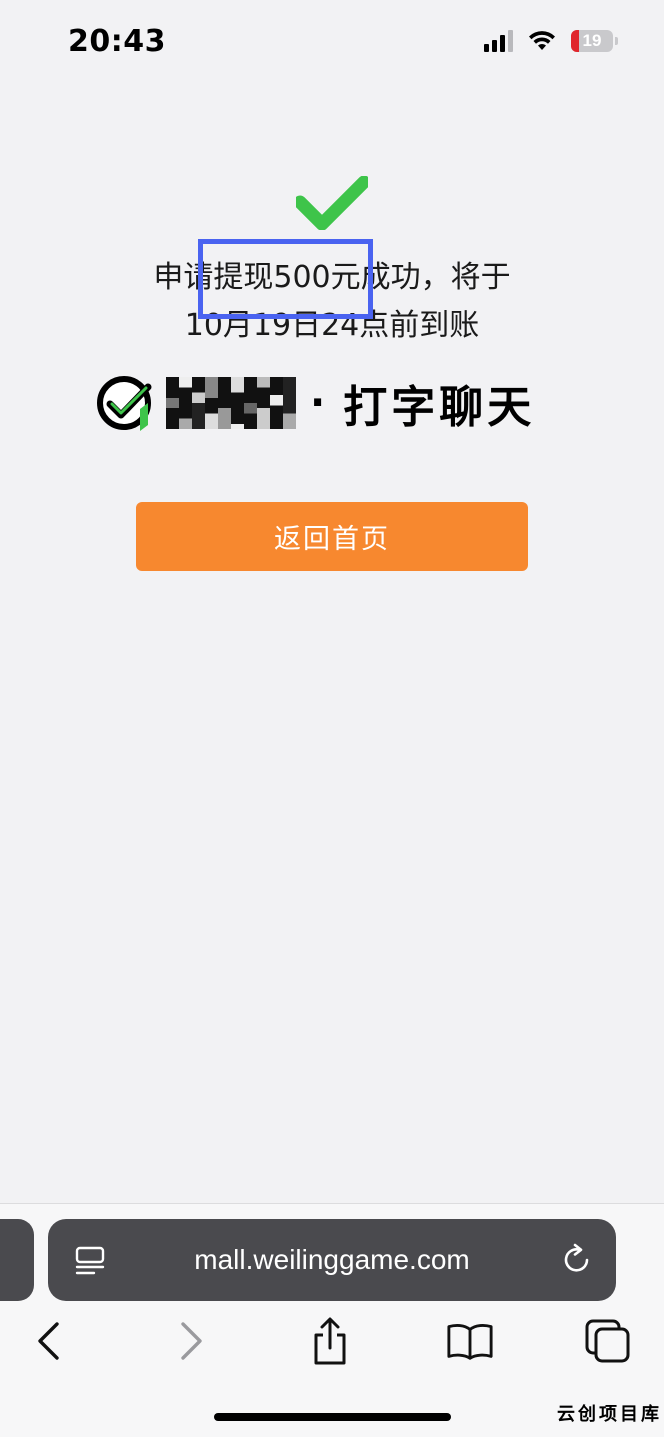 Image resolution: width=664 pixels, height=1437 pixels. Describe the element at coordinates (332, 1417) in the screenshot. I see `home-indicator` at that location.